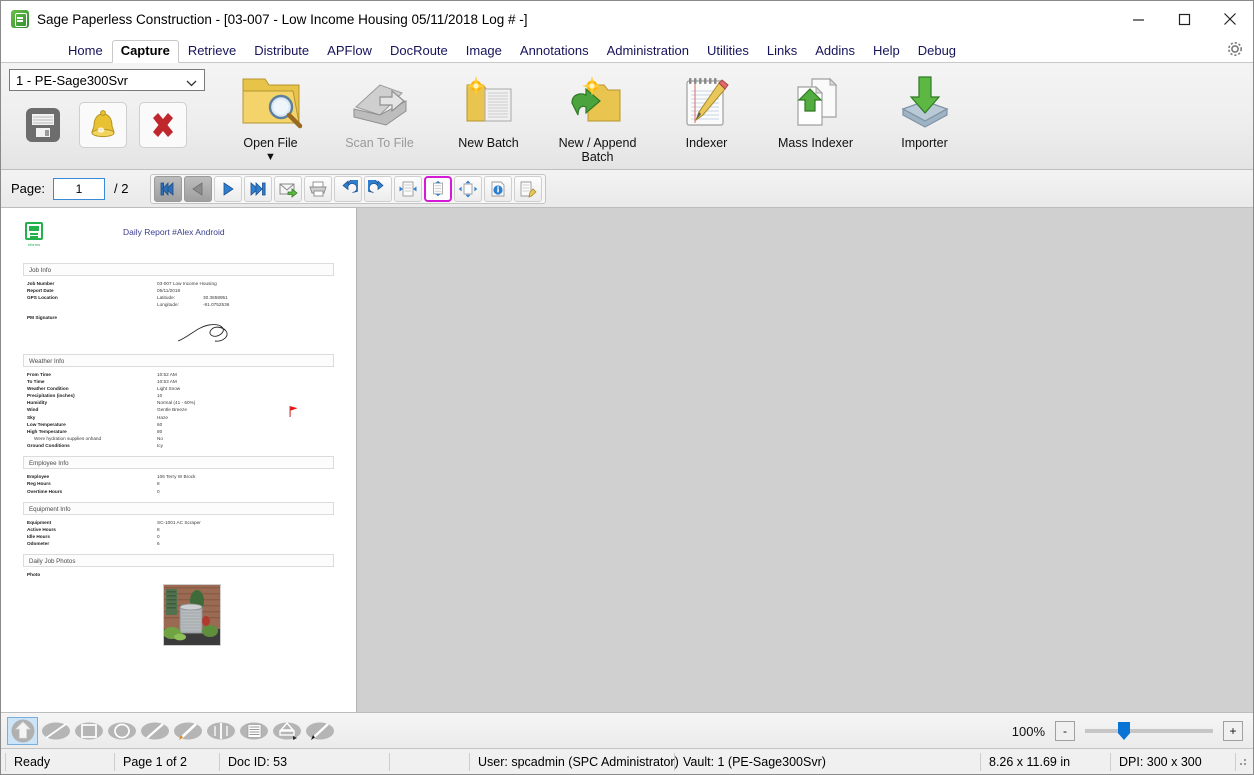 The image size is (1254, 775). What do you see at coordinates (528, 188) in the screenshot?
I see `edit-document-button` at bounding box center [528, 188].